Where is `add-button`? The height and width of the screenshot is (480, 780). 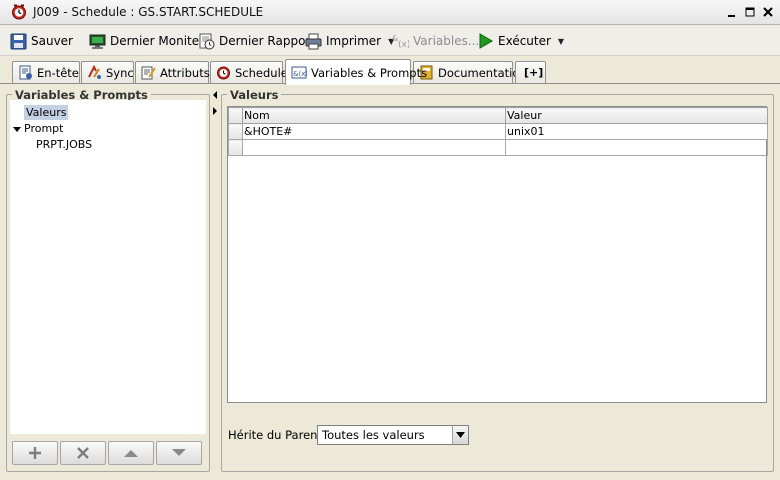 add-button is located at coordinates (35, 453).